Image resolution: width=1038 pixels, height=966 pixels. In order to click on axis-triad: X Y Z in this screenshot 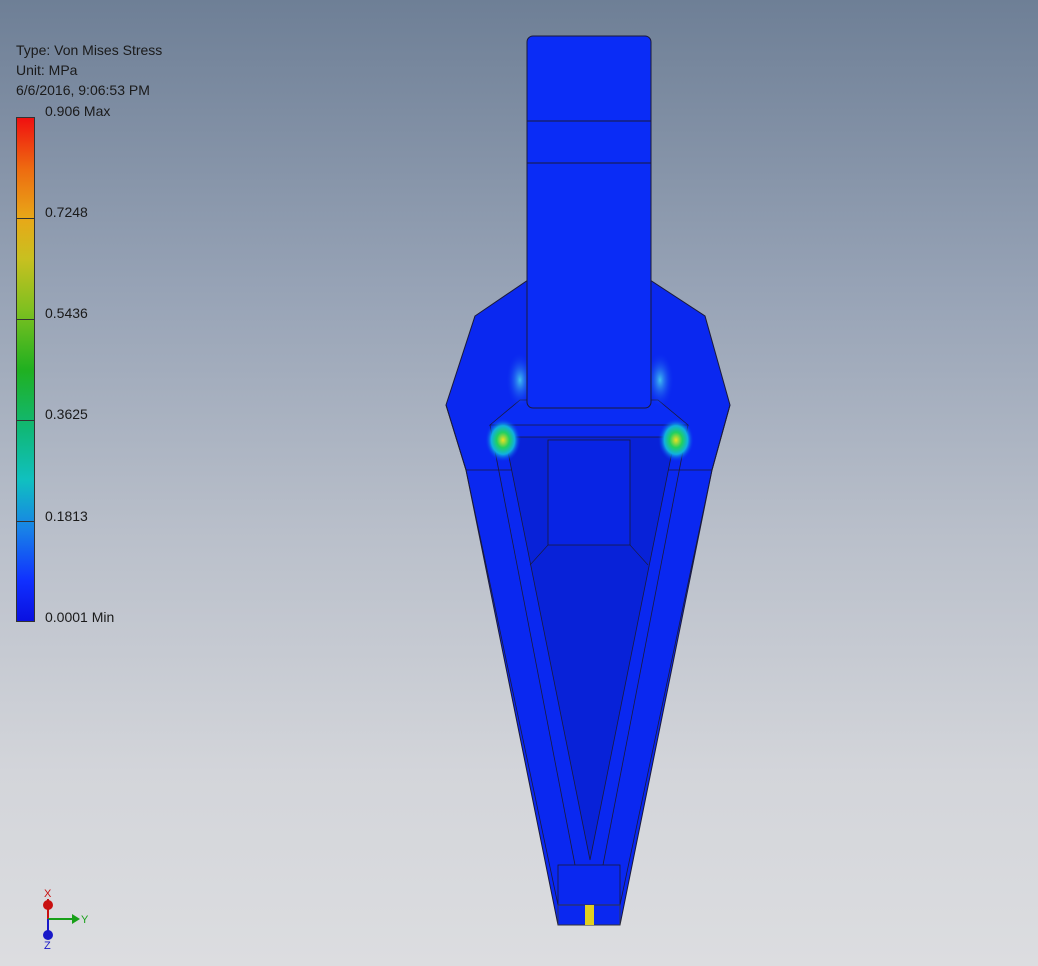, I will do `click(66, 920)`.